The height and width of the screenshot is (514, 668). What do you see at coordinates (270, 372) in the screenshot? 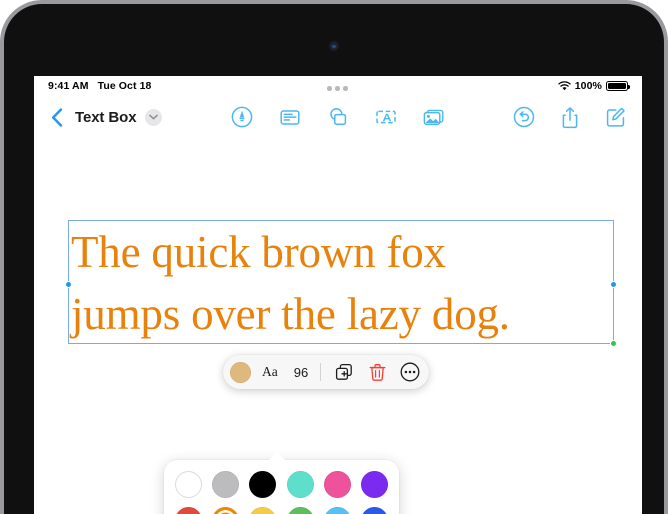
I see `font-style-button: Aa` at bounding box center [270, 372].